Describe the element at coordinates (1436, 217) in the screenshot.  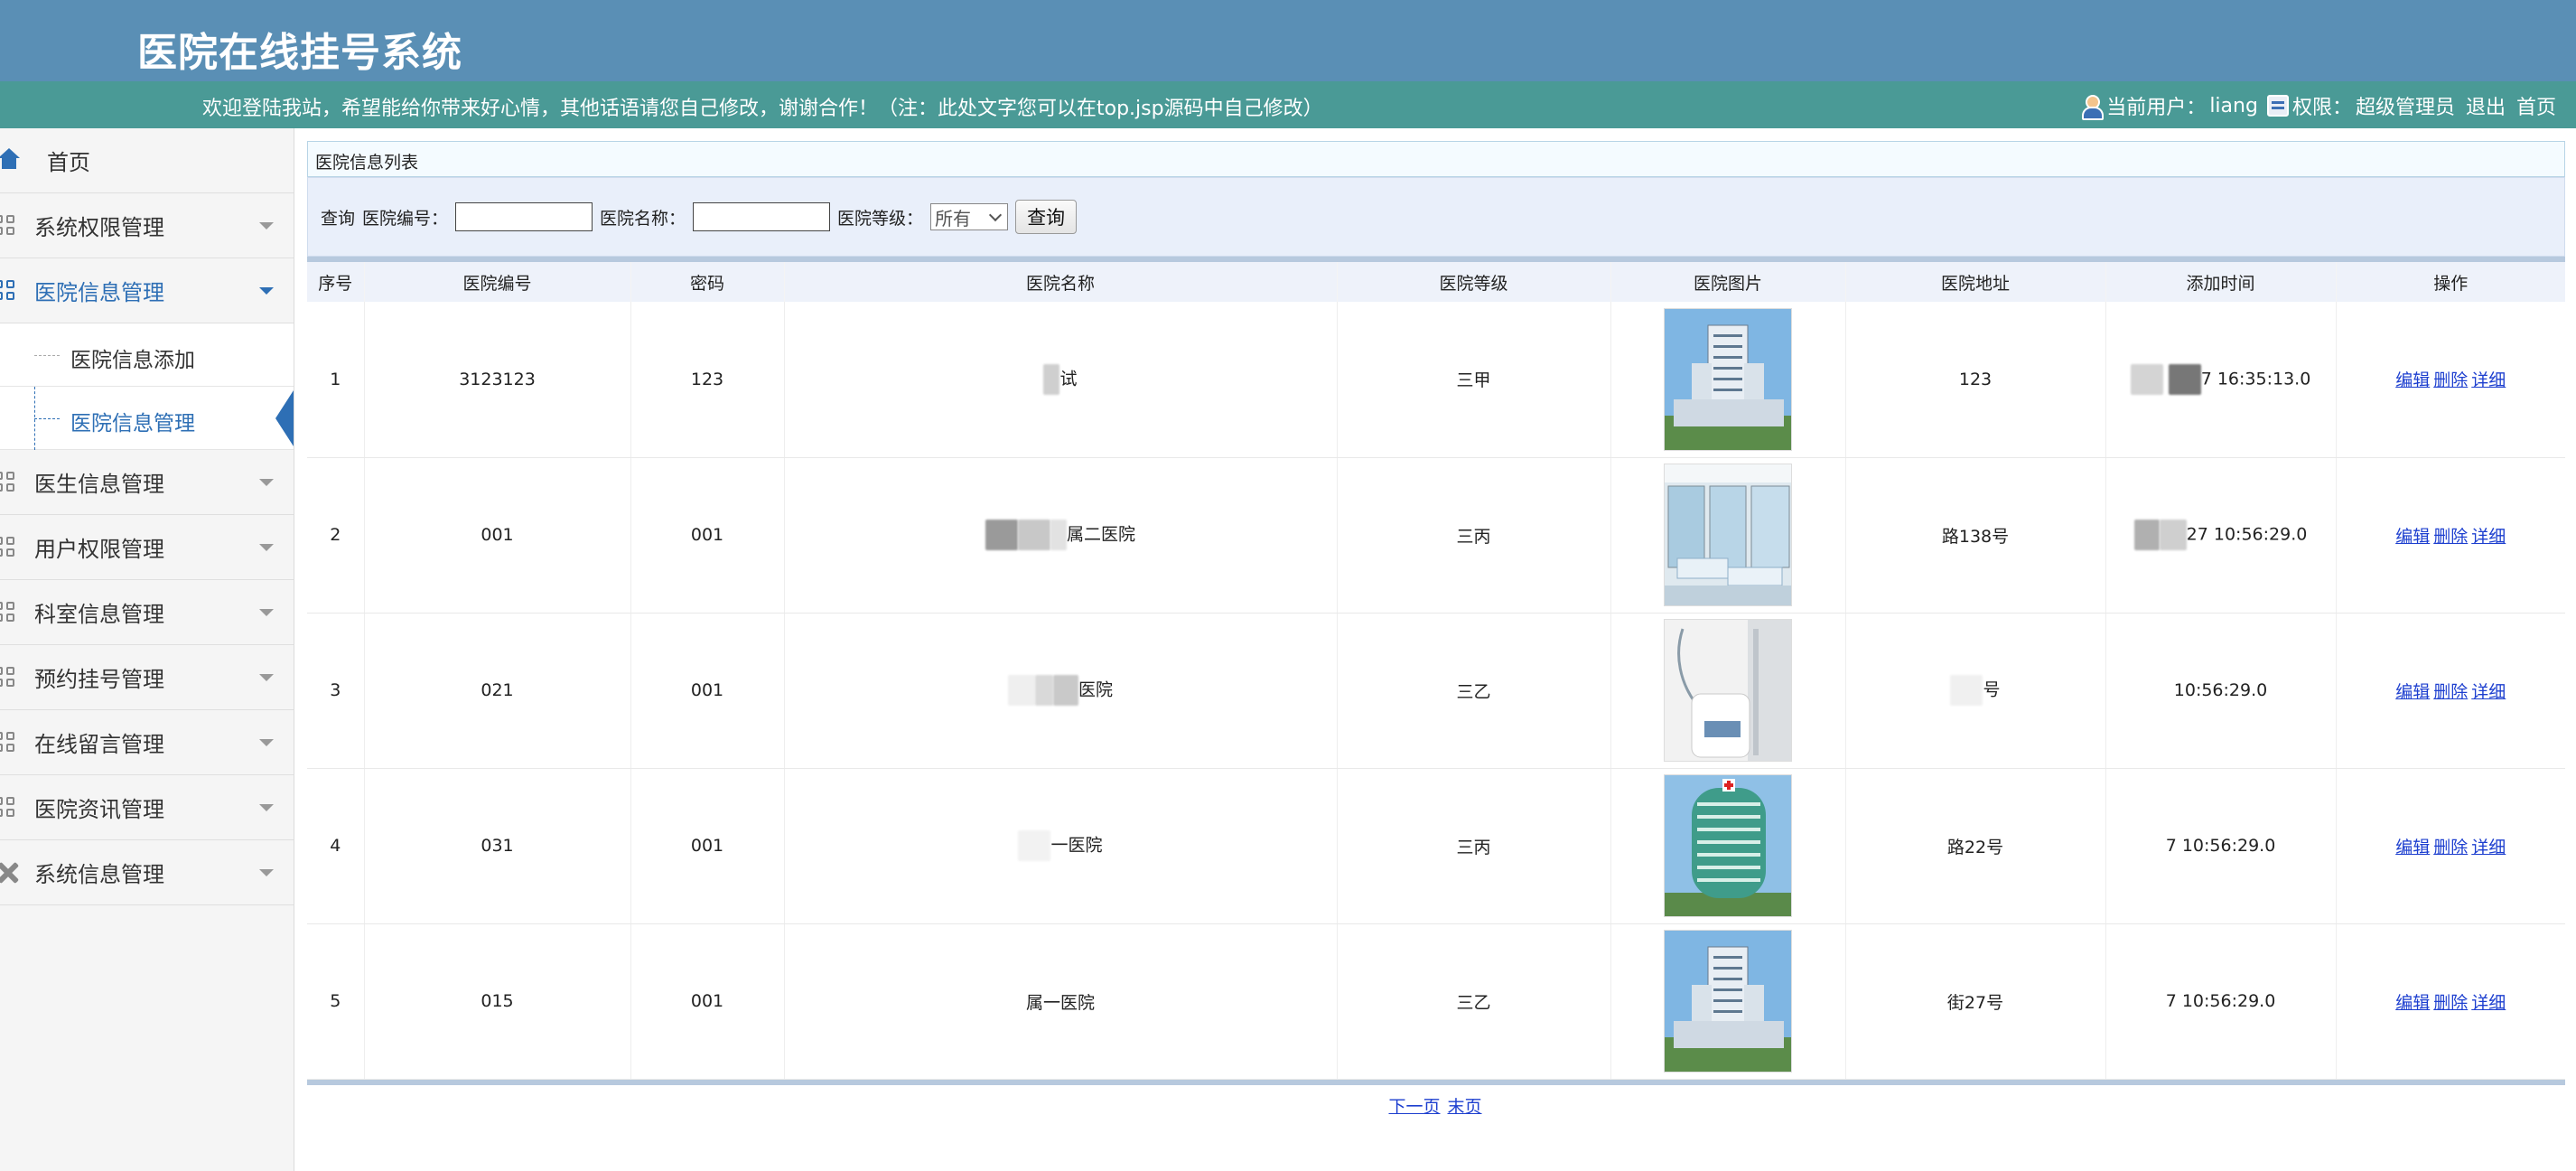
I see `search-bar: 查询 医院编号： 医院名称： 医院等级： 所有 查询` at that location.